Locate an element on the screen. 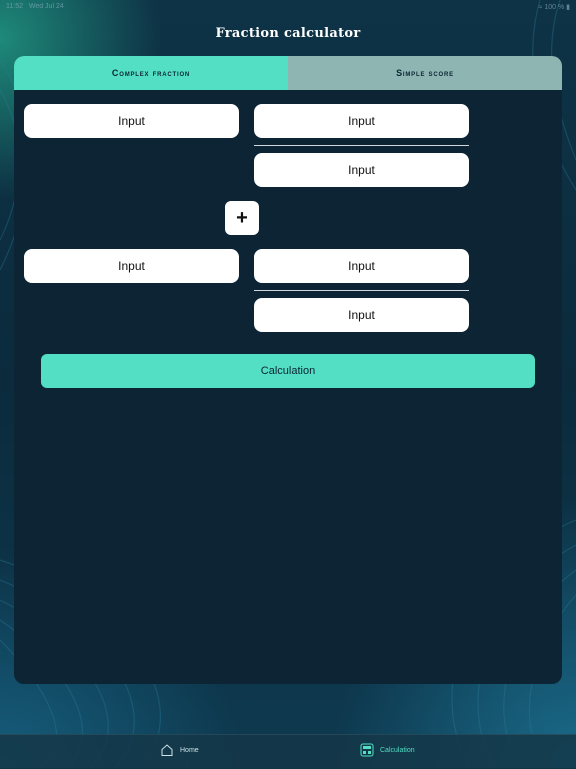  bottom-navigation: Home Calculation is located at coordinates (288, 751).